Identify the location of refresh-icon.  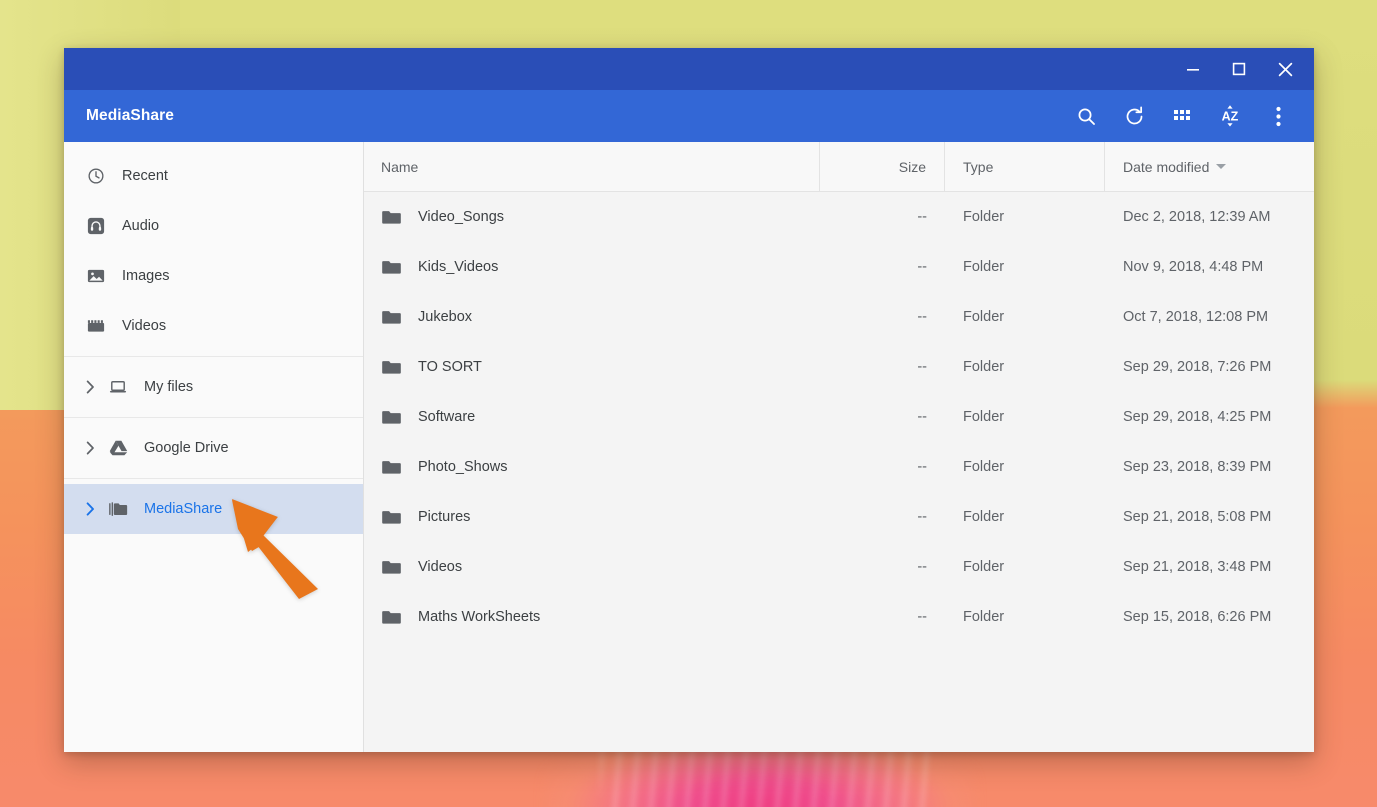
(1134, 115).